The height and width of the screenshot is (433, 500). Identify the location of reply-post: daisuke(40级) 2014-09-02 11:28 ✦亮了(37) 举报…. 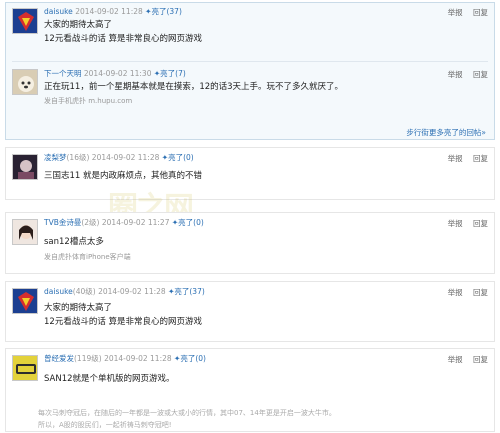
(250, 311).